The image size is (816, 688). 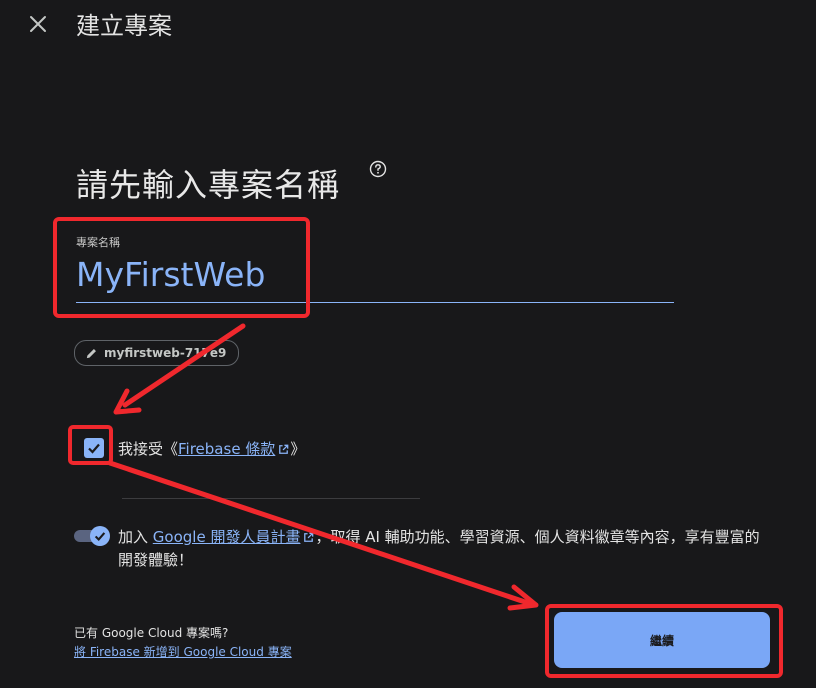 I want to click on project-id-text: myfirstweb-717e9, so click(x=165, y=353).